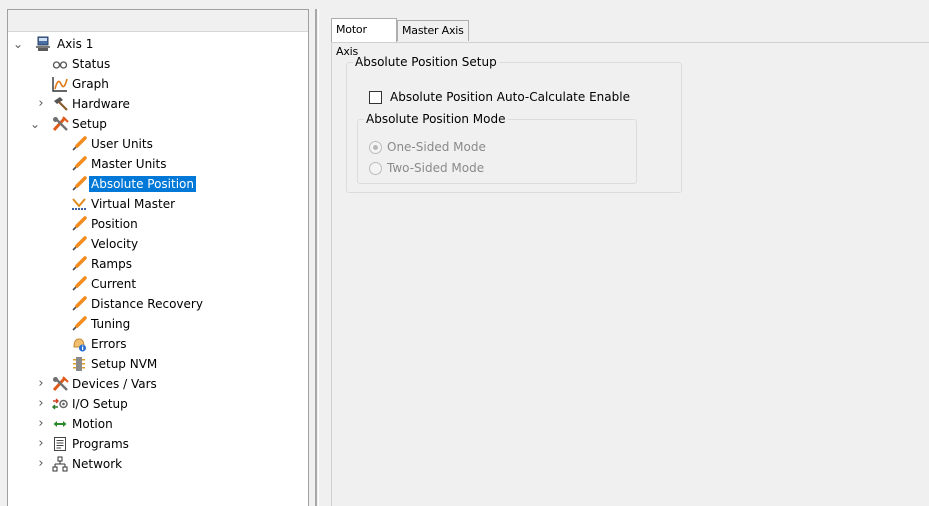 This screenshot has height=506, width=929. What do you see at coordinates (158, 64) in the screenshot?
I see `tree-item-status: Status` at bounding box center [158, 64].